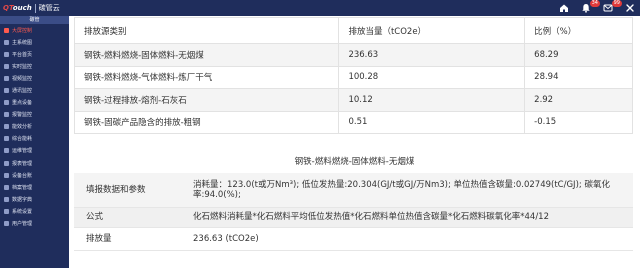 The height and width of the screenshot is (268, 640). What do you see at coordinates (22, 139) in the screenshot?
I see `sidebar-item-label: 综合能耗` at bounding box center [22, 139].